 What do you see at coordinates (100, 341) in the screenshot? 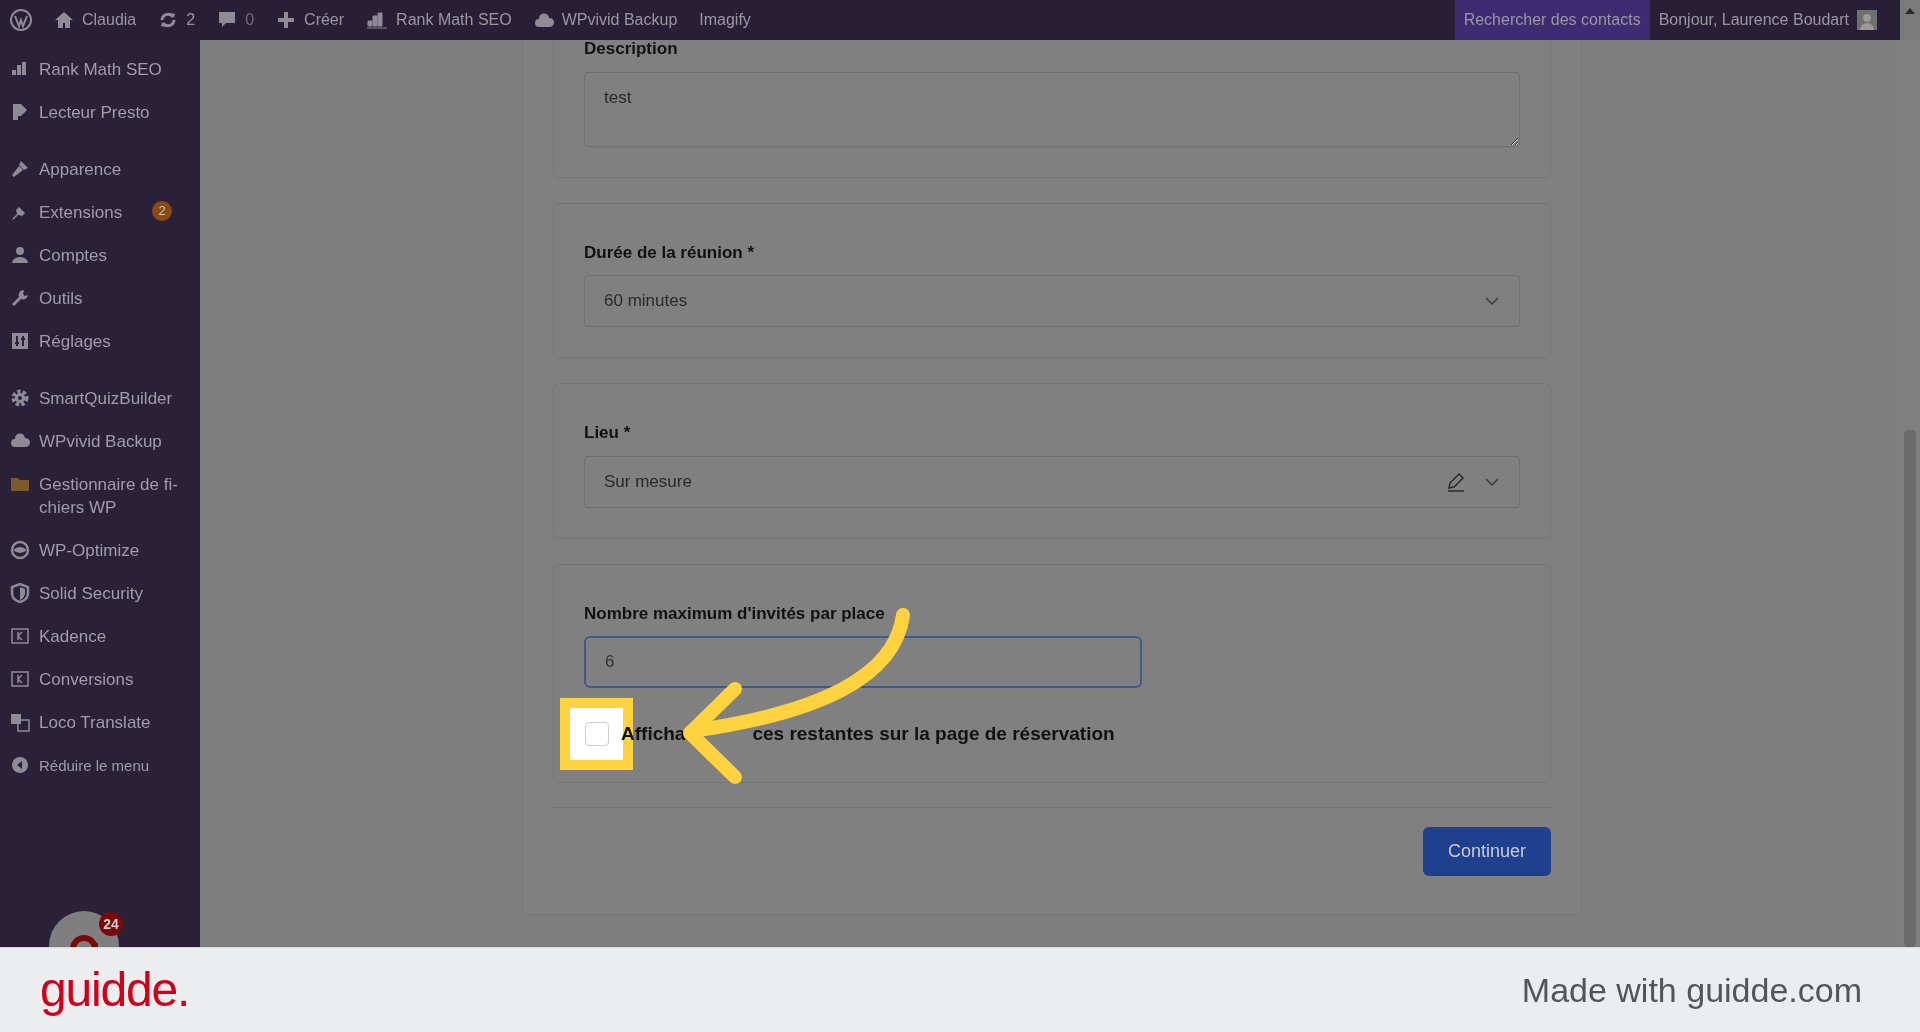
I see `sidebar-item: Réglages` at bounding box center [100, 341].